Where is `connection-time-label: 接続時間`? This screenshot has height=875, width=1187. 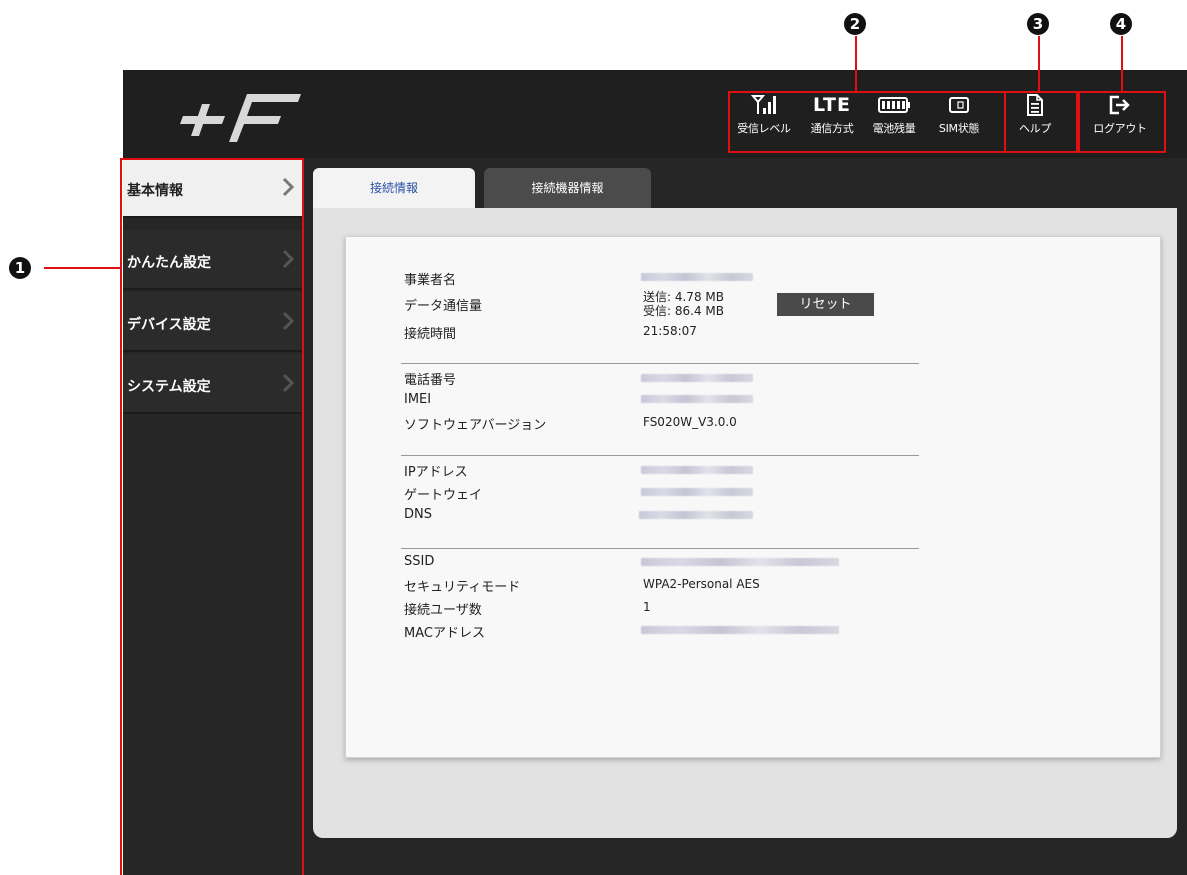 connection-time-label: 接続時間 is located at coordinates (430, 334).